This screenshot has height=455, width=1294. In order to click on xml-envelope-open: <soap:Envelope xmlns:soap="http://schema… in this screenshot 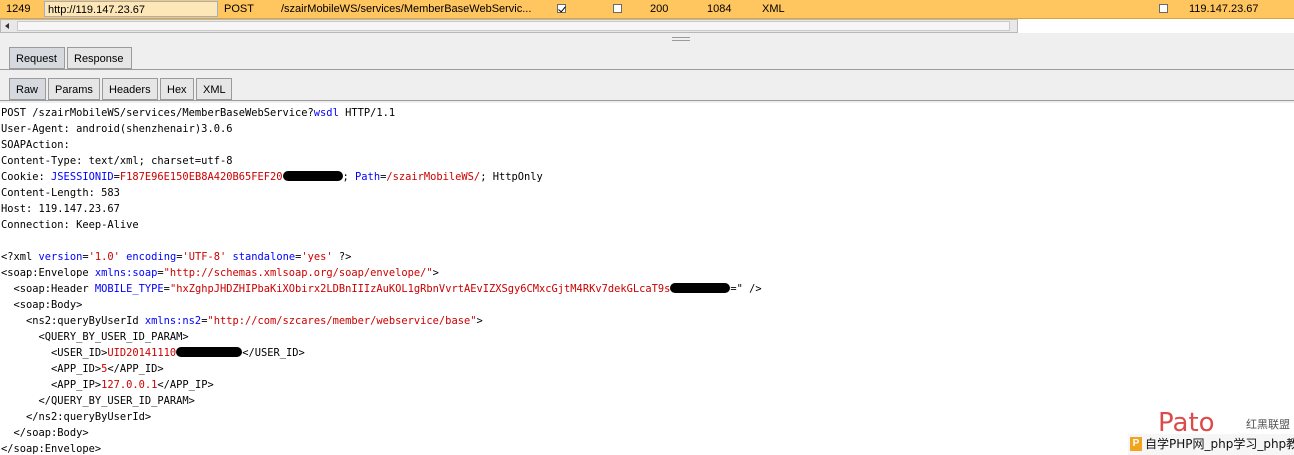, I will do `click(220, 273)`.